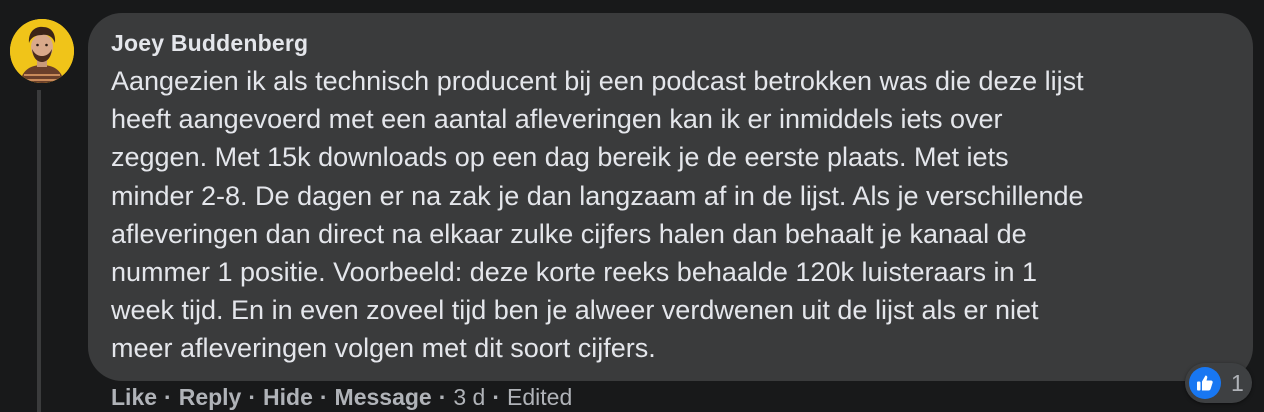 This screenshot has width=1264, height=412. What do you see at coordinates (469, 397) in the screenshot?
I see `comment-timestamp: 3 d` at bounding box center [469, 397].